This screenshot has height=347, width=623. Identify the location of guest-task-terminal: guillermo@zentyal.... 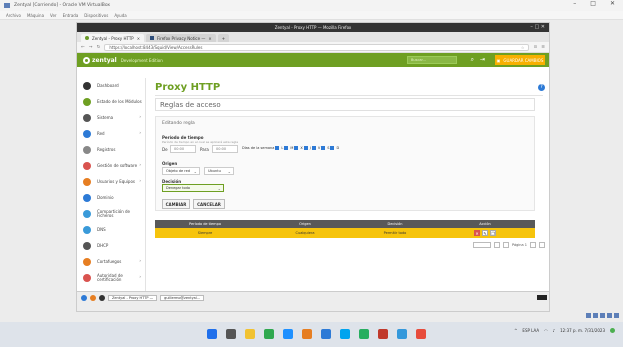
(182, 298).